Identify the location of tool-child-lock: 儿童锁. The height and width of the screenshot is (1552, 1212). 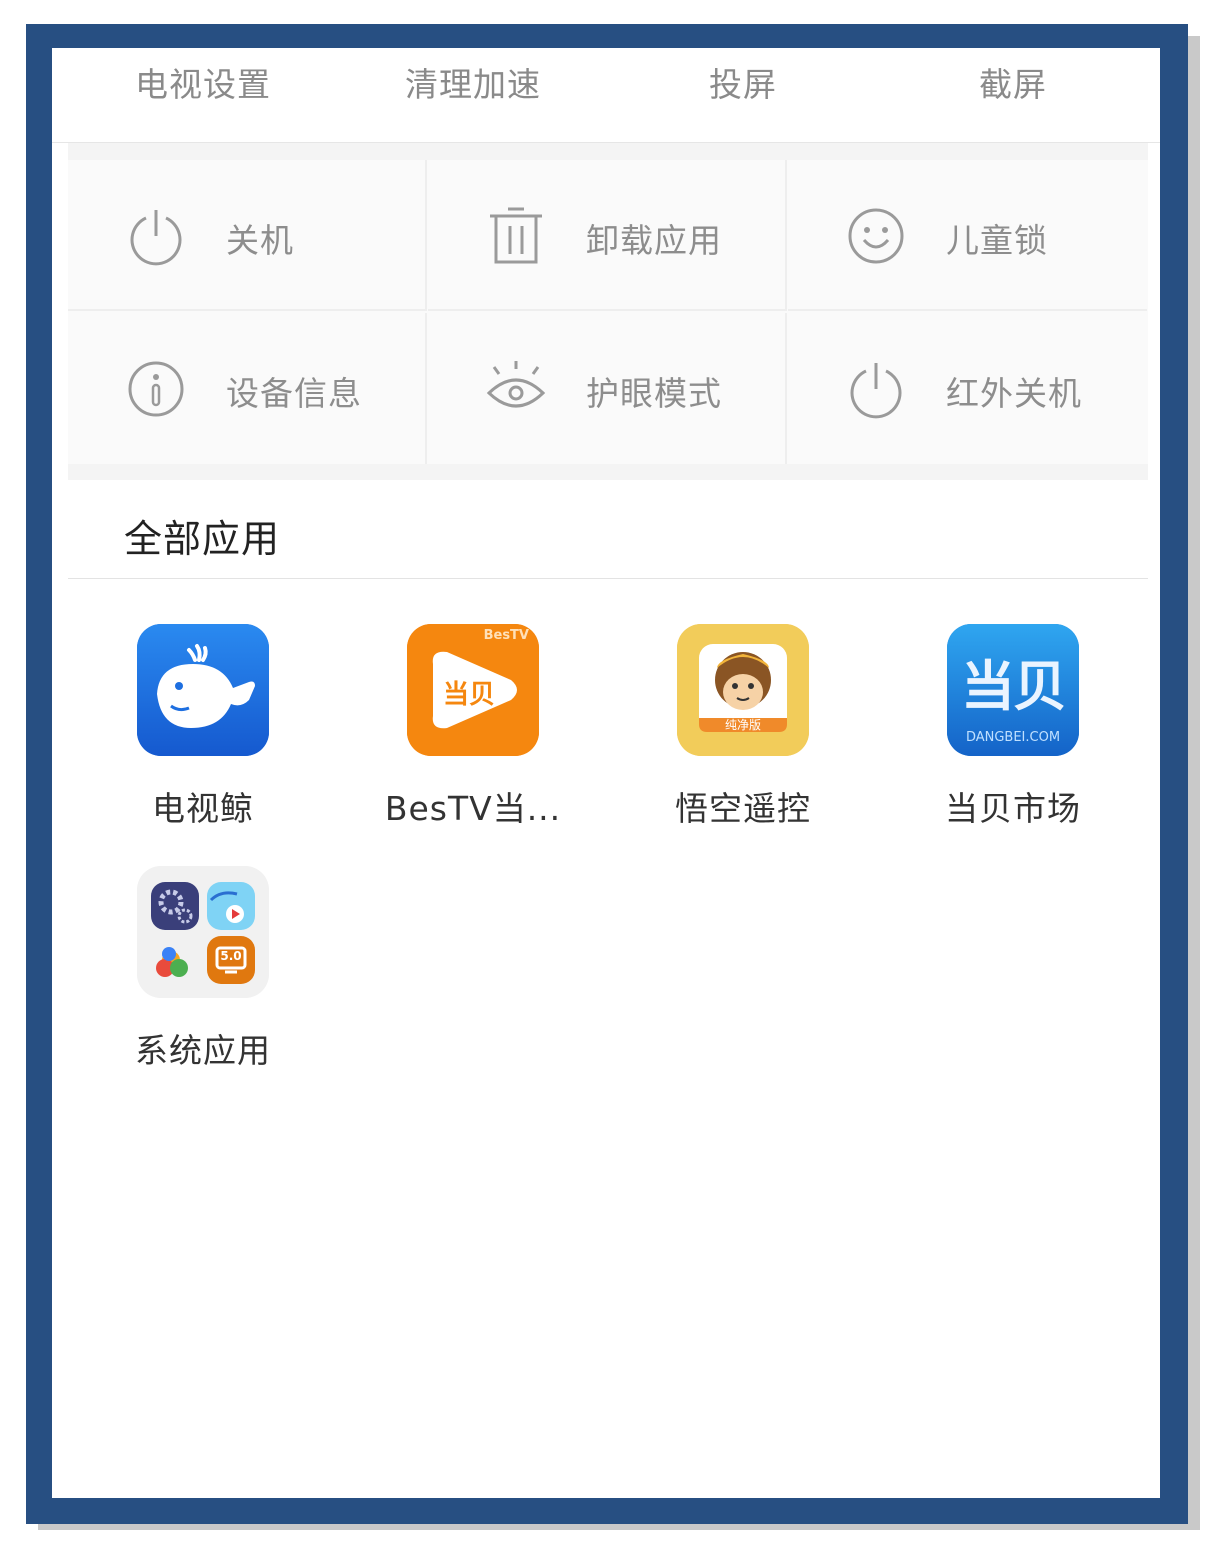
(967, 235).